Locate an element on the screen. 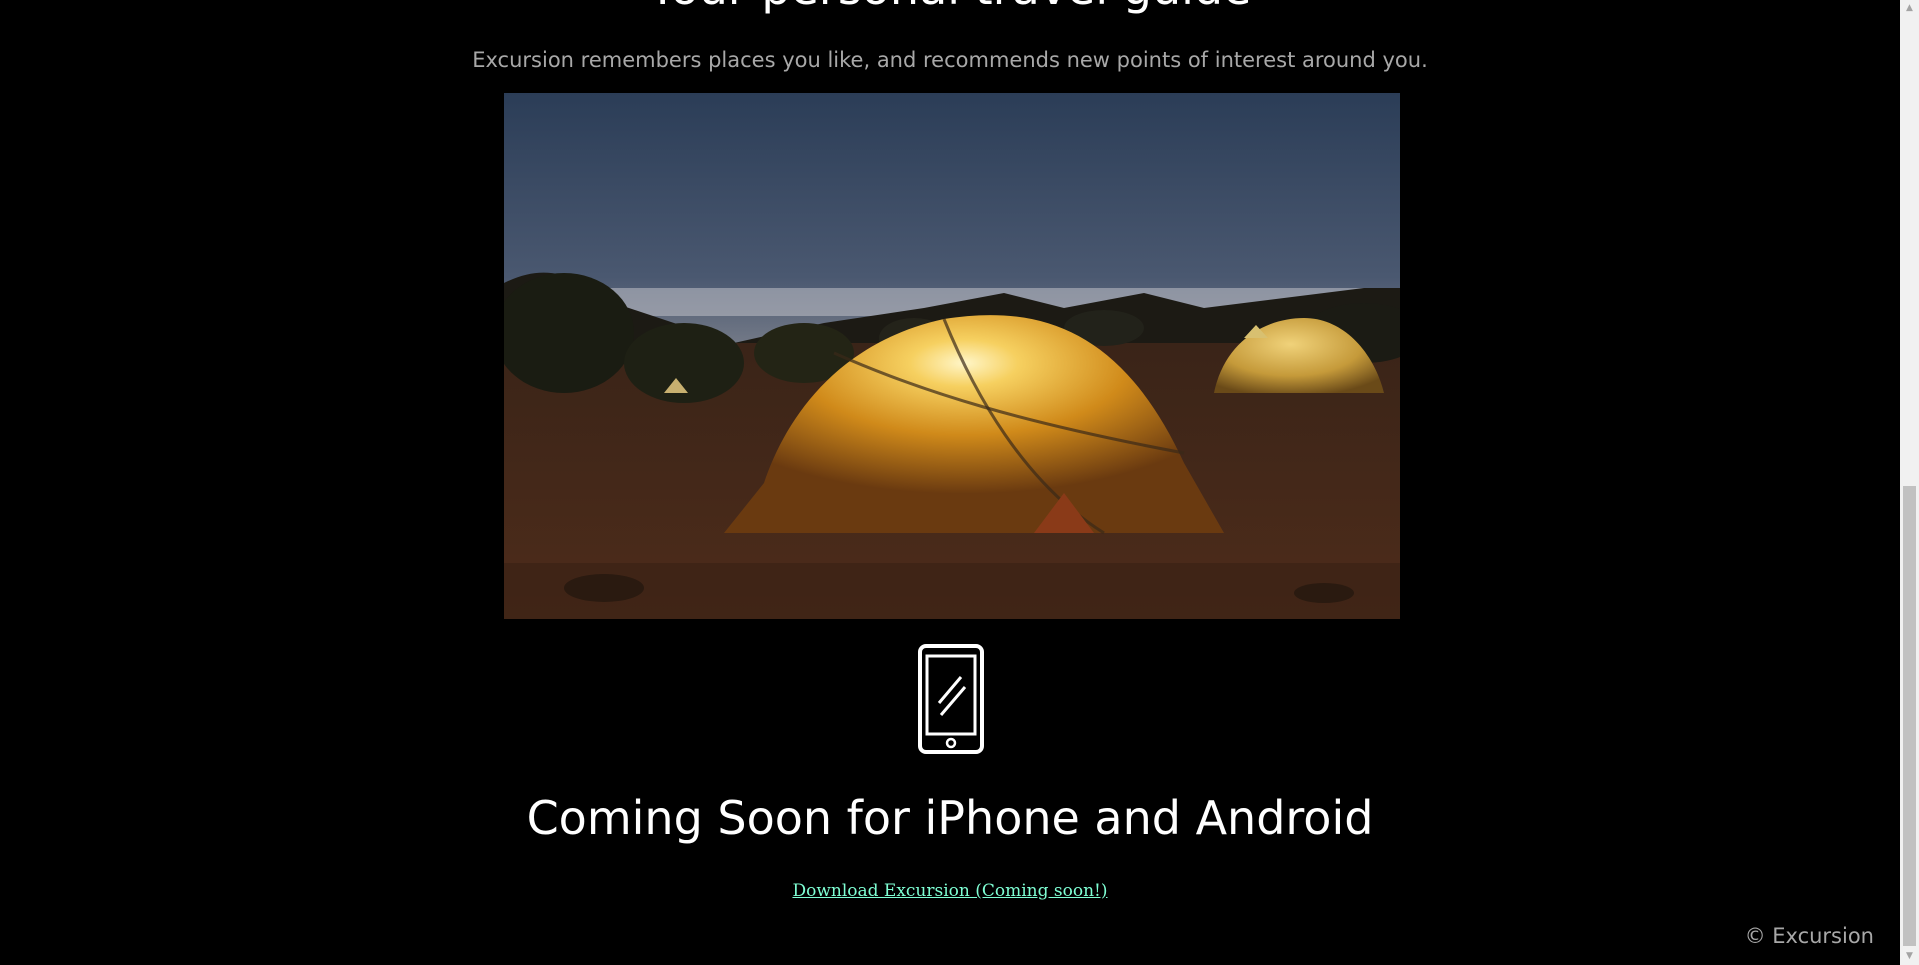 The width and height of the screenshot is (1919, 965). coming-soon-heading: Coming Soon for iPhone and Android is located at coordinates (950, 818).